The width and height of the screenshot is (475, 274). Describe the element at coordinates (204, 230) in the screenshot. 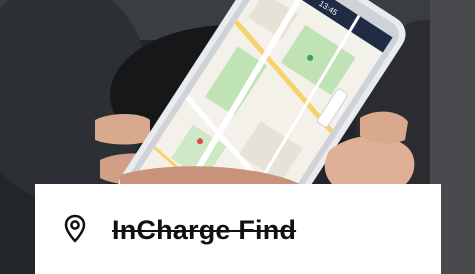

I see `card-title: InCharge Find` at that location.